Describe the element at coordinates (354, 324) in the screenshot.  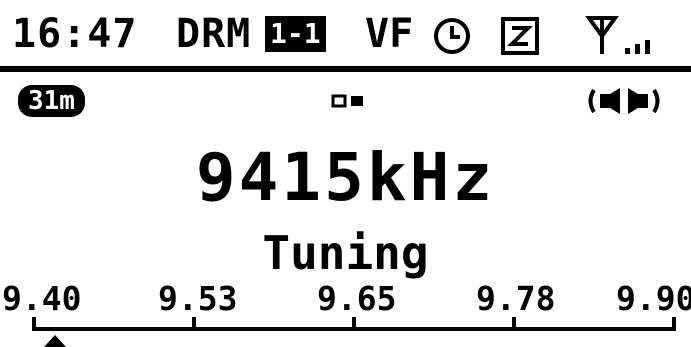
I see `frequency-scale` at that location.